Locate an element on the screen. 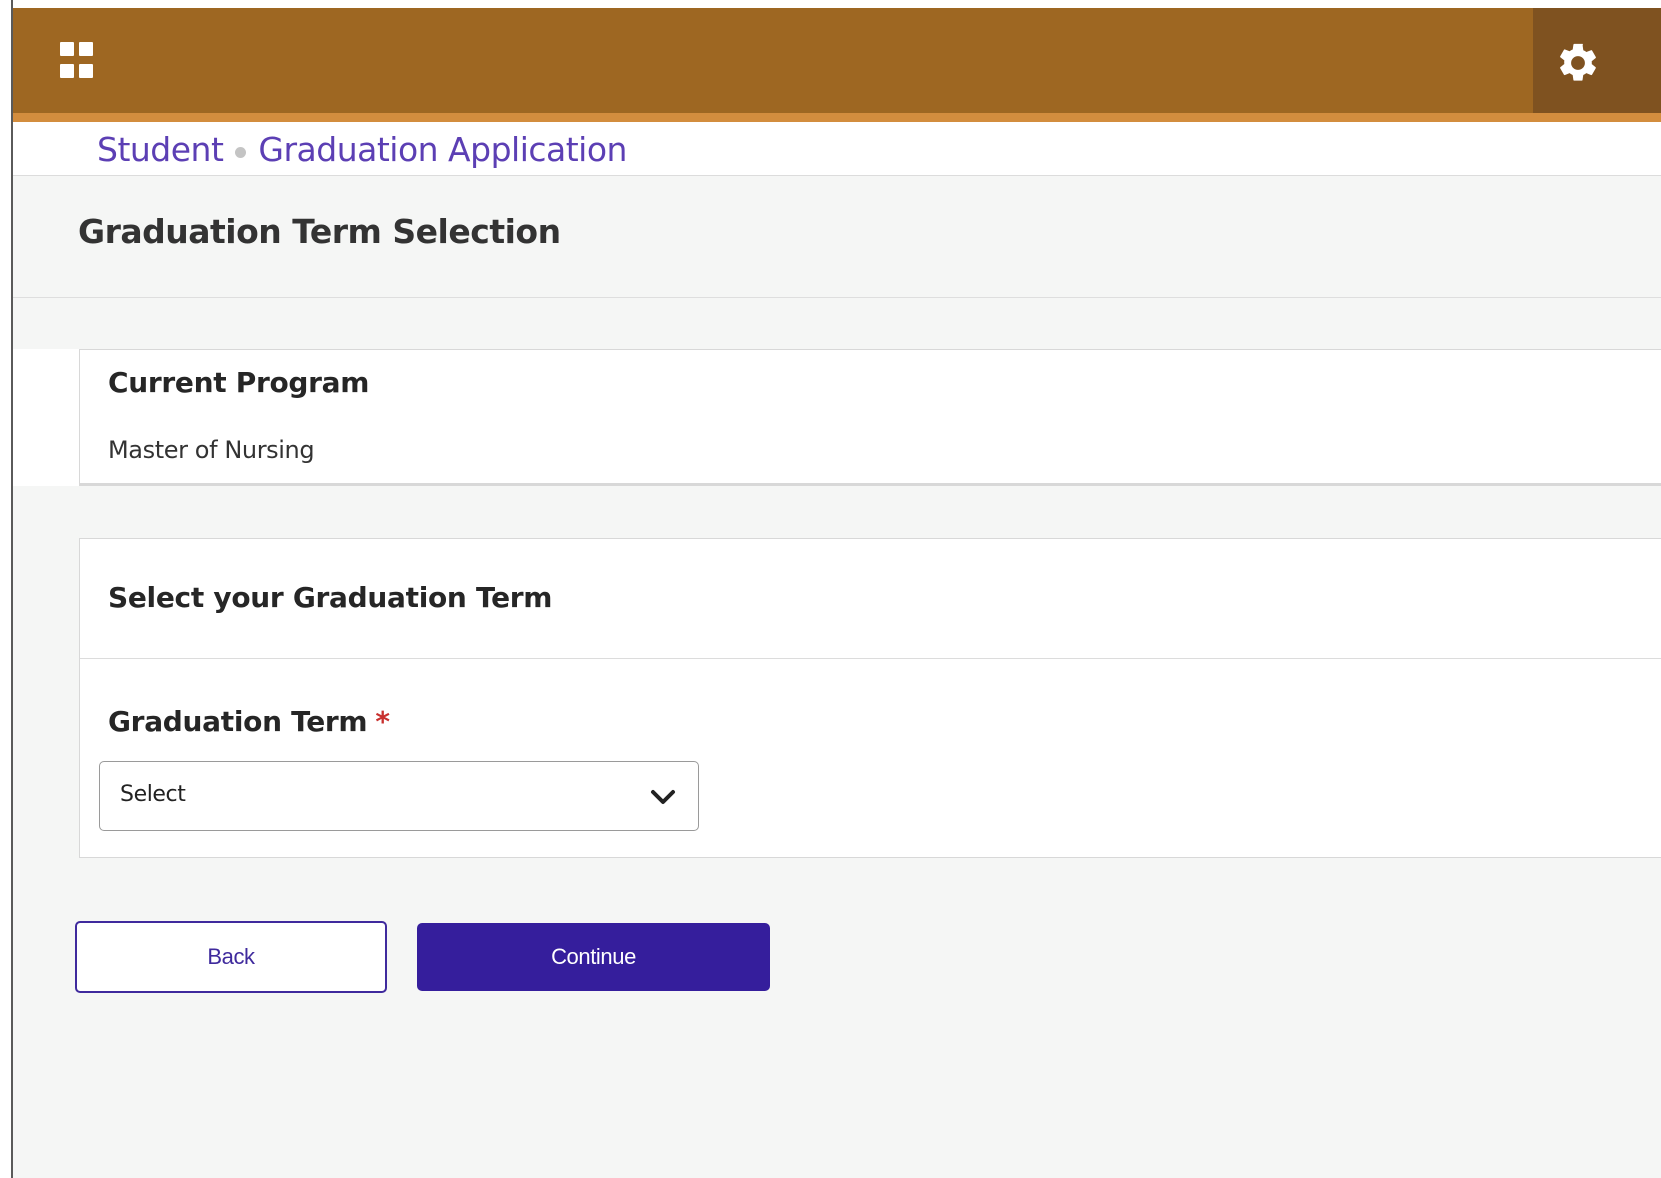 This screenshot has width=1661, height=1178. graduation-term-label-text: Graduation Term is located at coordinates (238, 721).